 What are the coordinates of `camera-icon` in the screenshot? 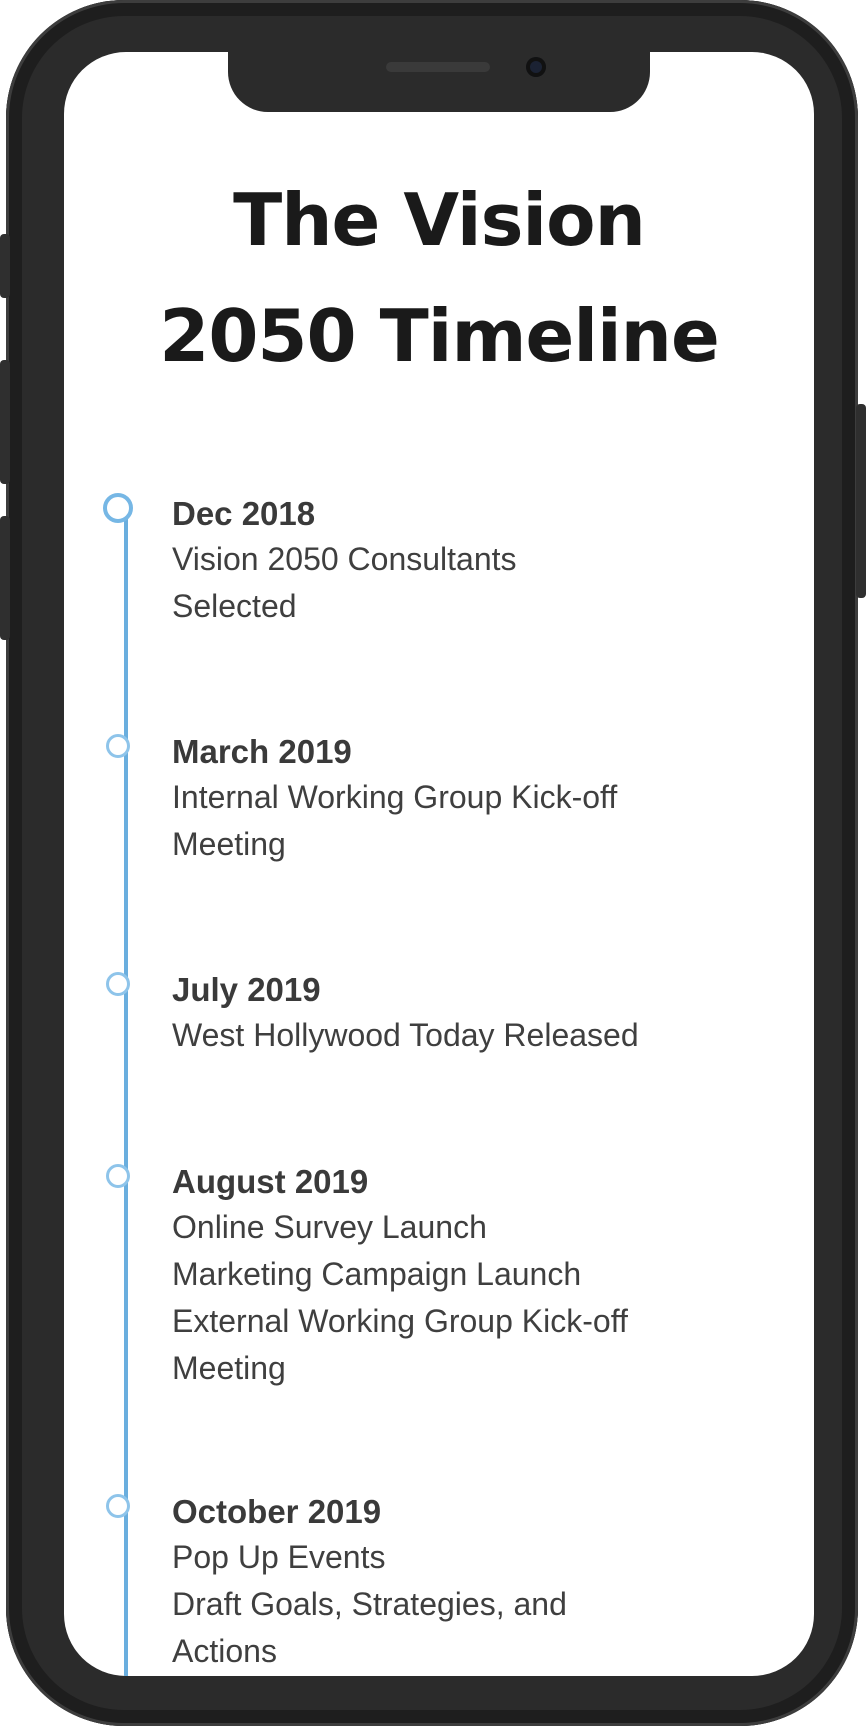 It's located at (536, 67).